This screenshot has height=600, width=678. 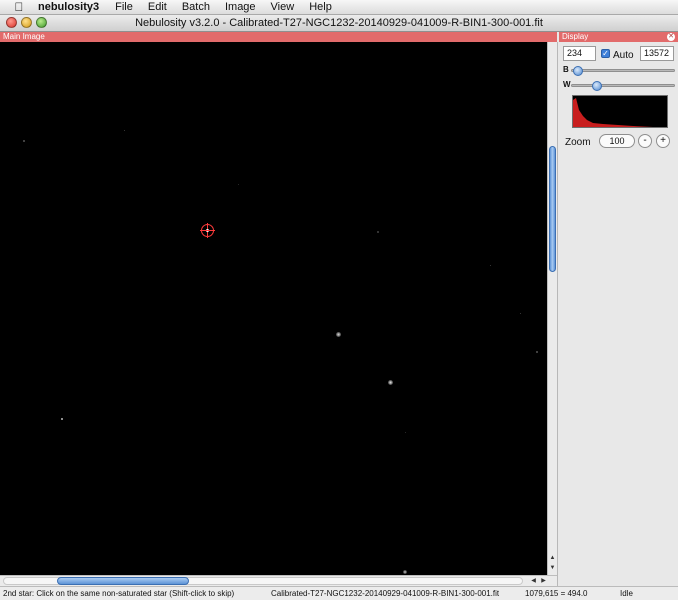 I want to click on cursor-coordinates: 1079,615 = 494.0, so click(x=556, y=593).